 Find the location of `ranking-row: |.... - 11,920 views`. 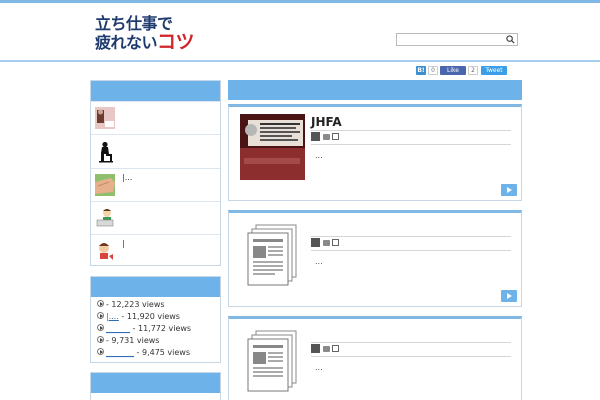

ranking-row: |.... - 11,920 views is located at coordinates (138, 317).